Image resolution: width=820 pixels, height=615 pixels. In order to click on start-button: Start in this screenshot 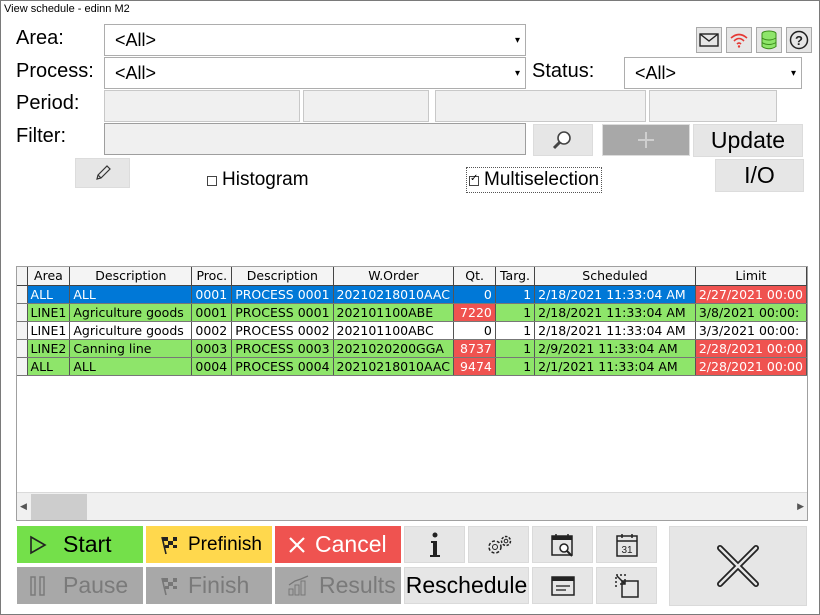, I will do `click(80, 544)`.